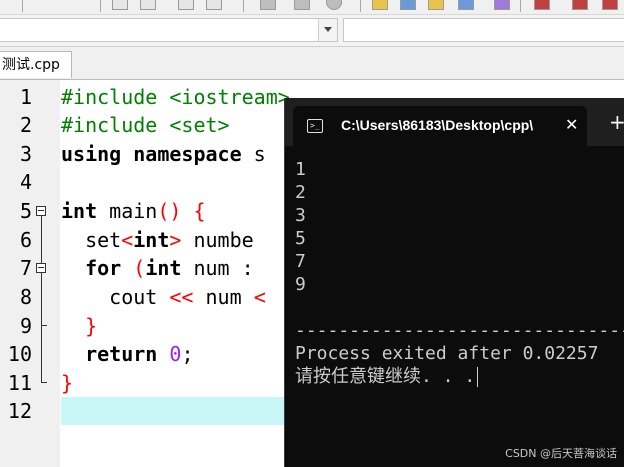  I want to click on line-number: 12, so click(19, 411).